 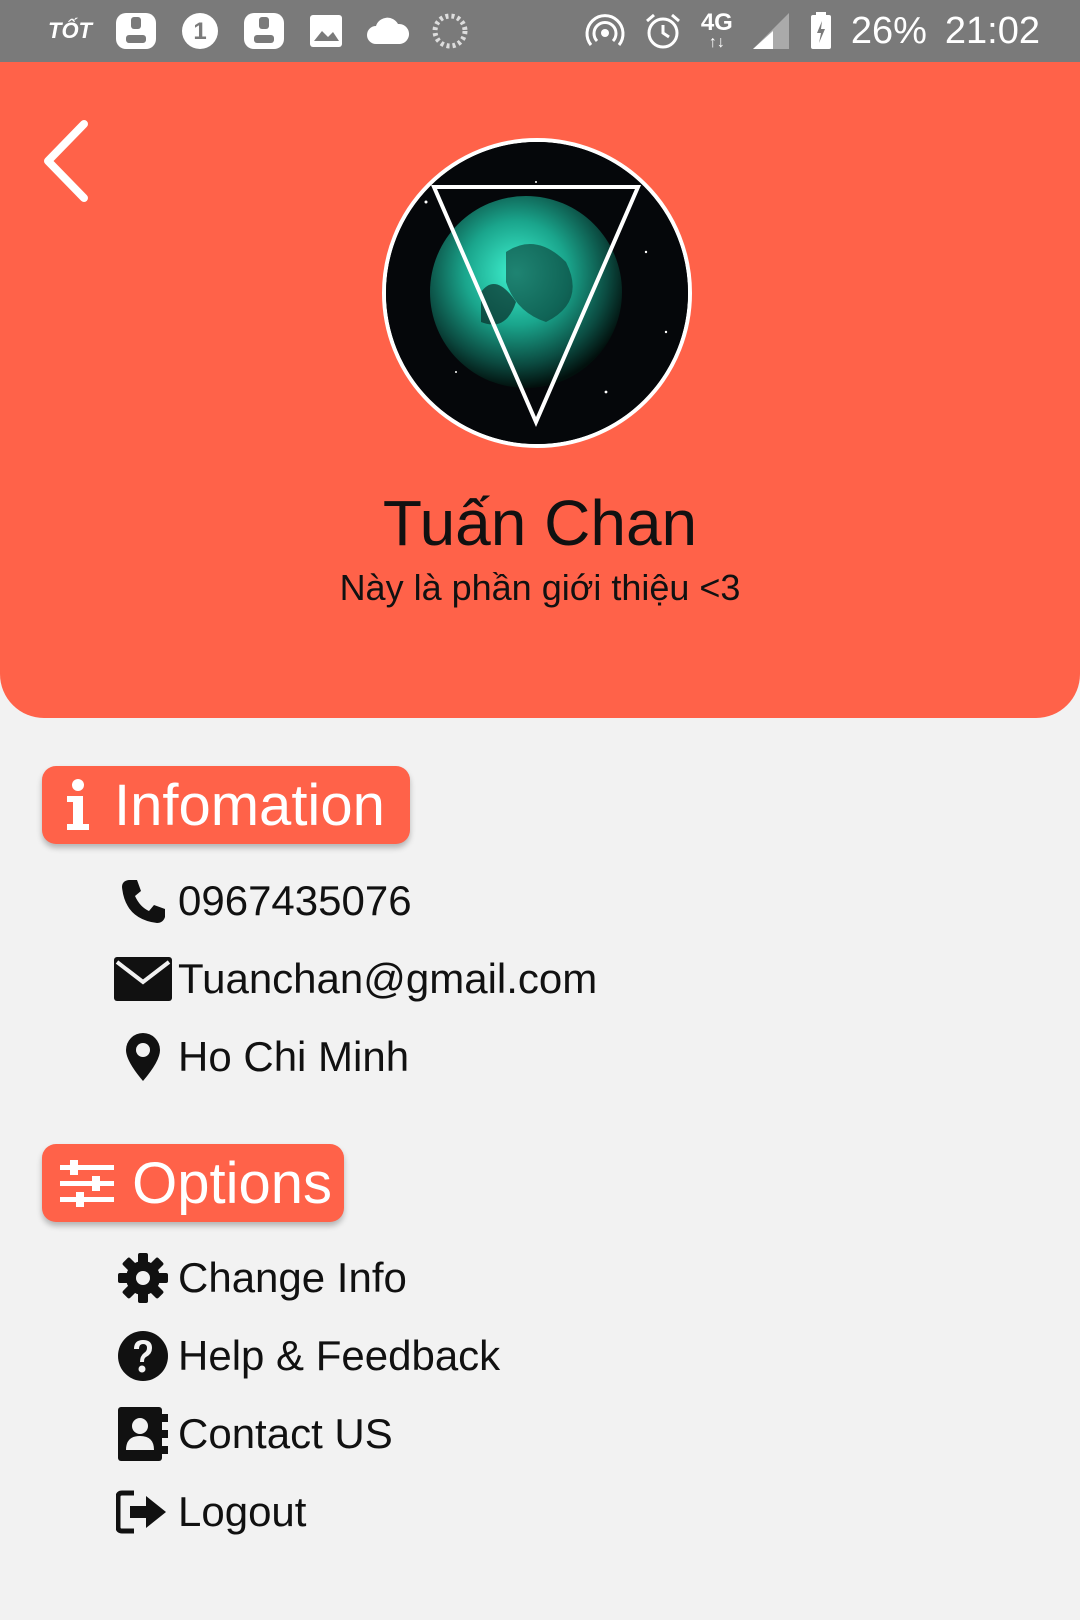 I want to click on profile-name: Tuấn Chan, so click(x=540, y=523).